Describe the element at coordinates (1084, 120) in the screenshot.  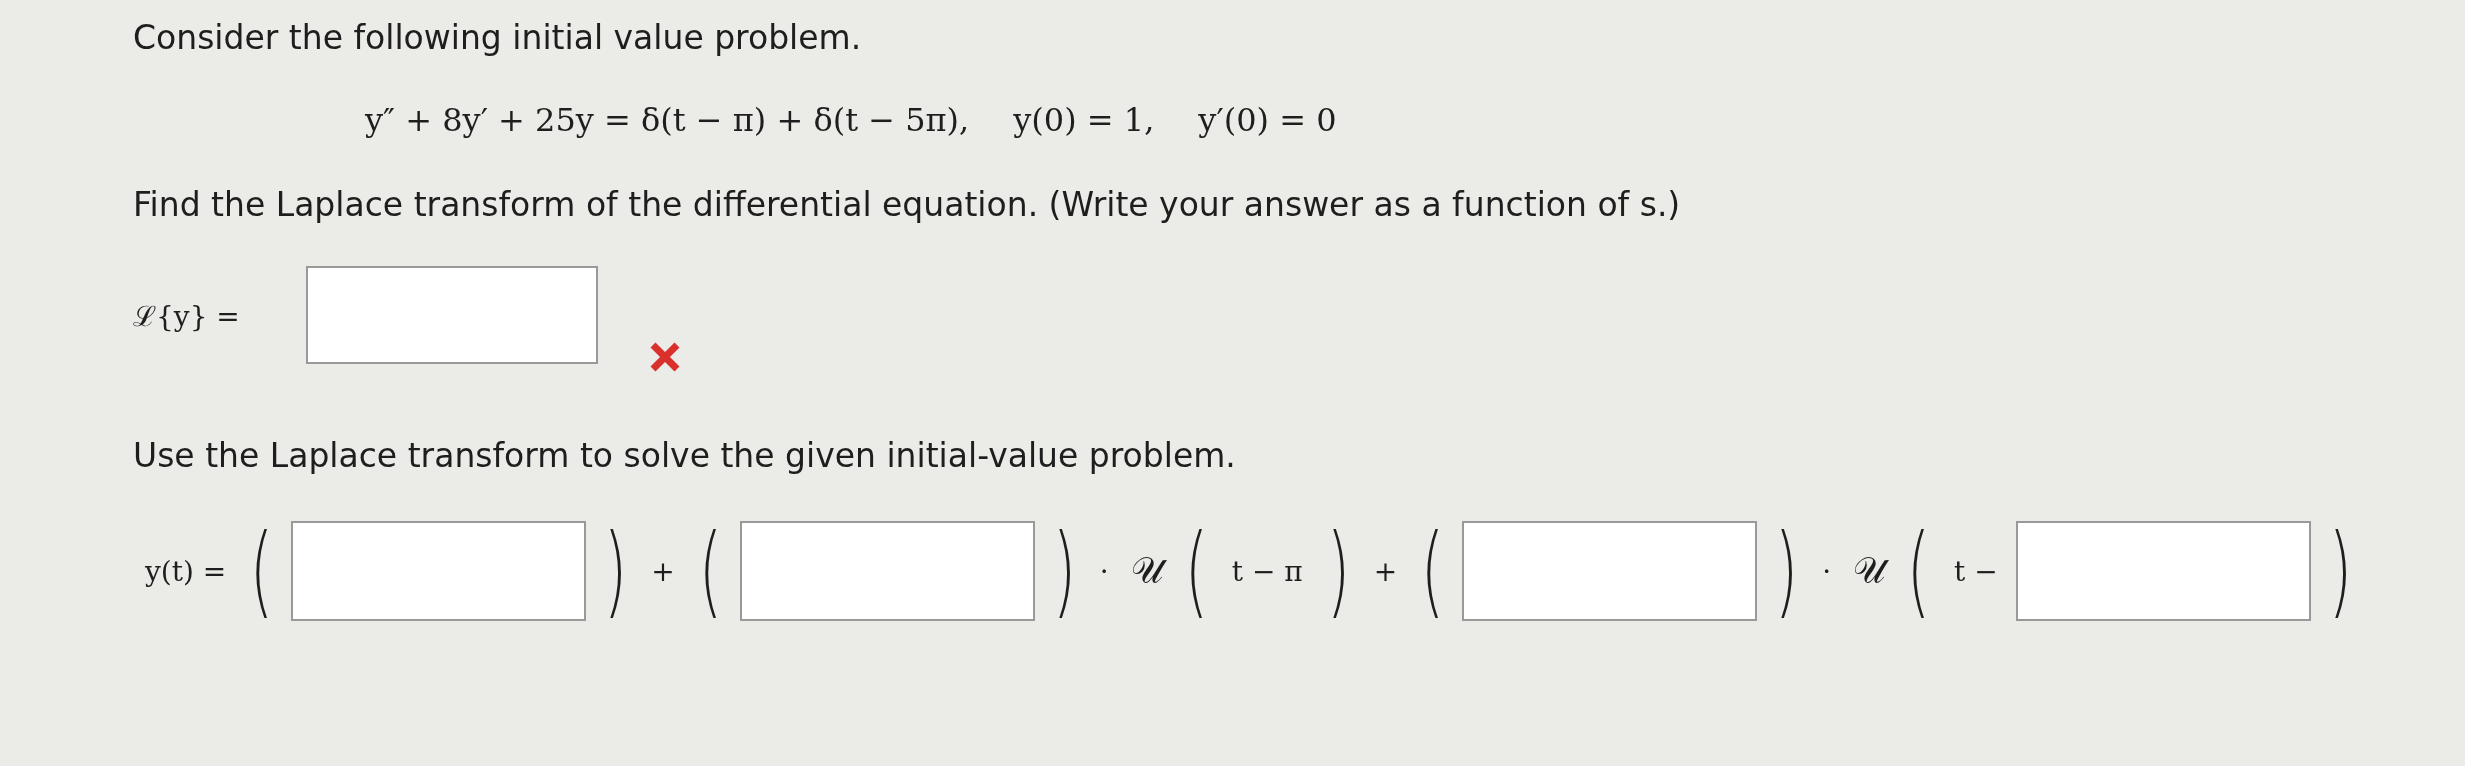
I see `equation-text: y(0) = 1,` at that location.